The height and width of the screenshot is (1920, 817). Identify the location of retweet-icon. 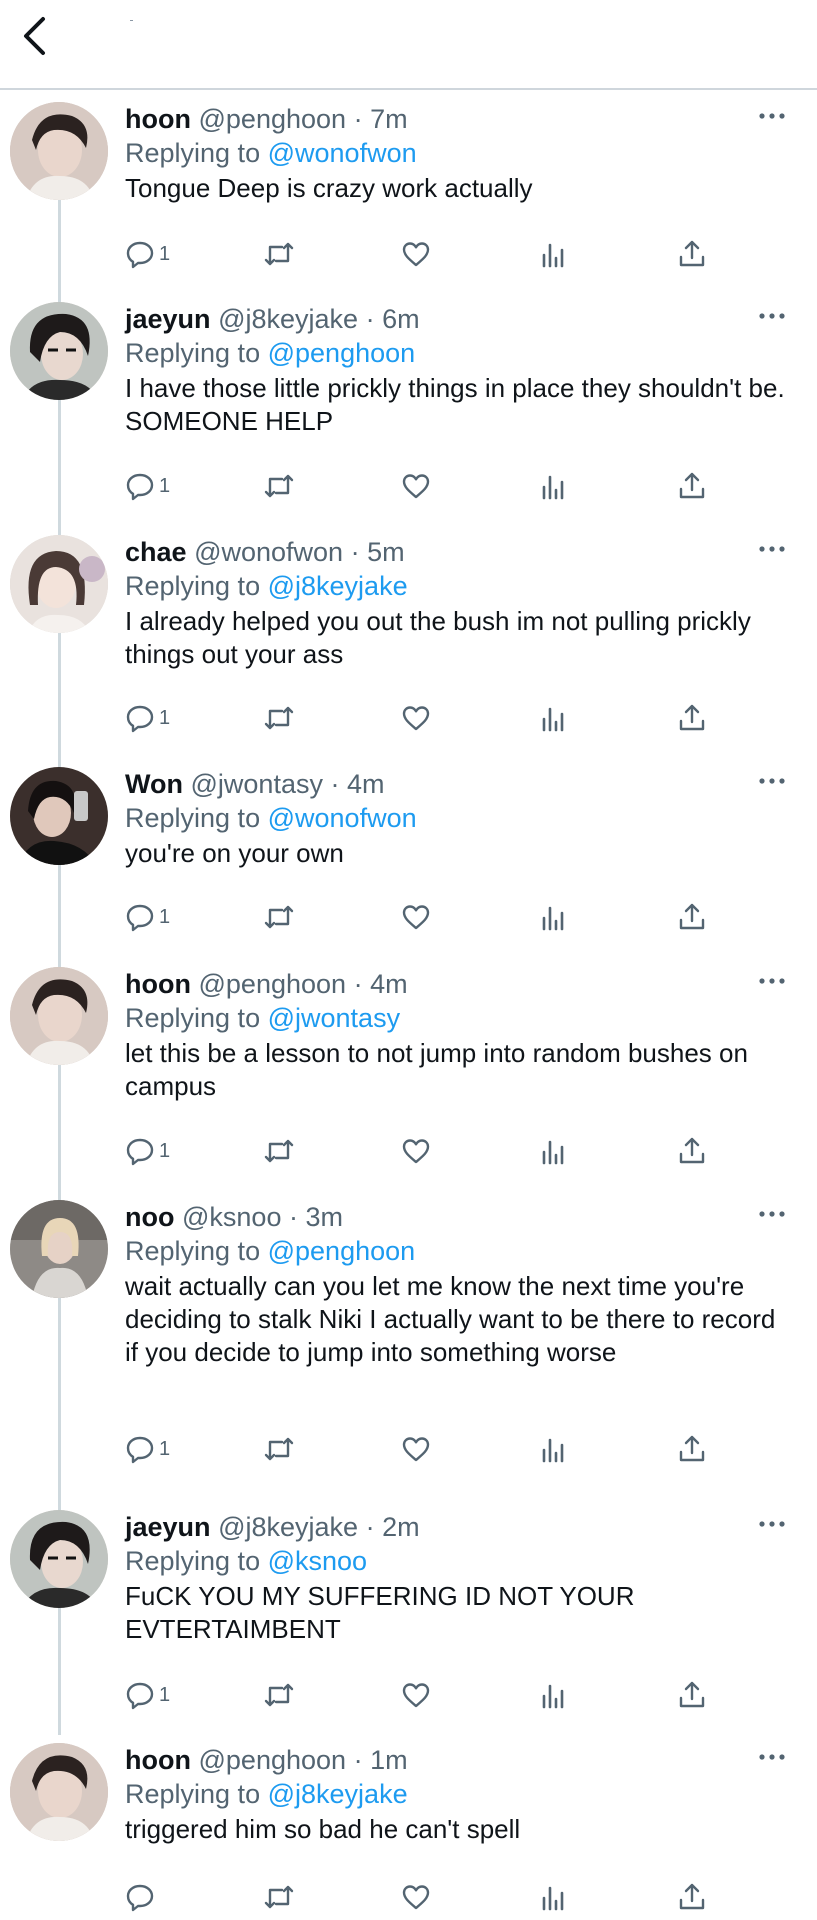
(279, 1897).